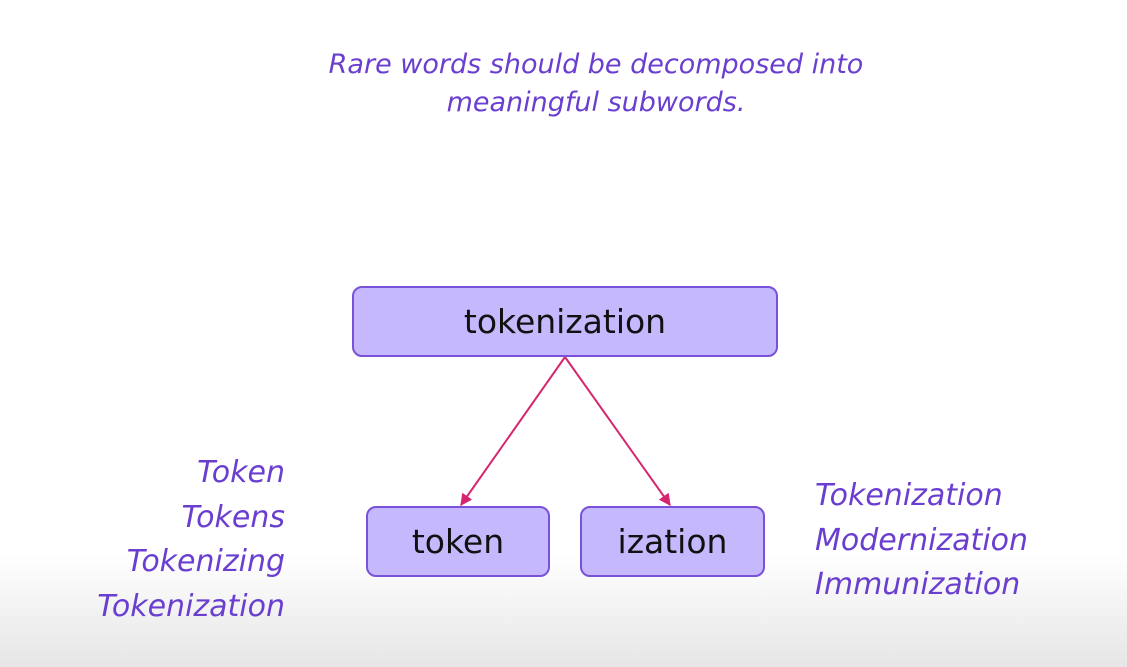  Describe the element at coordinates (458, 541) in the screenshot. I see `subword-box-token: token` at that location.